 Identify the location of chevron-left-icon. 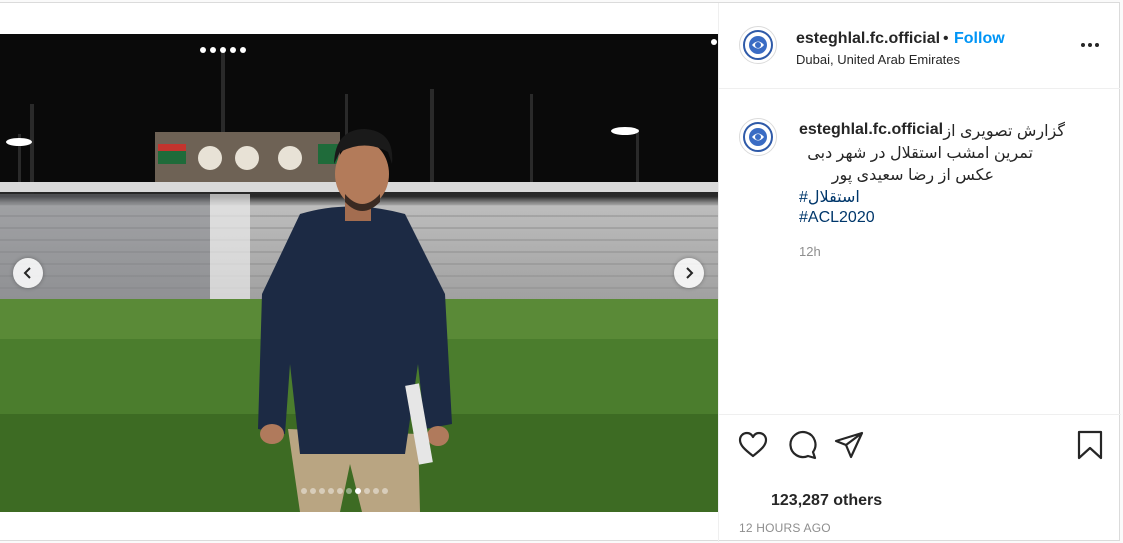
(27, 273).